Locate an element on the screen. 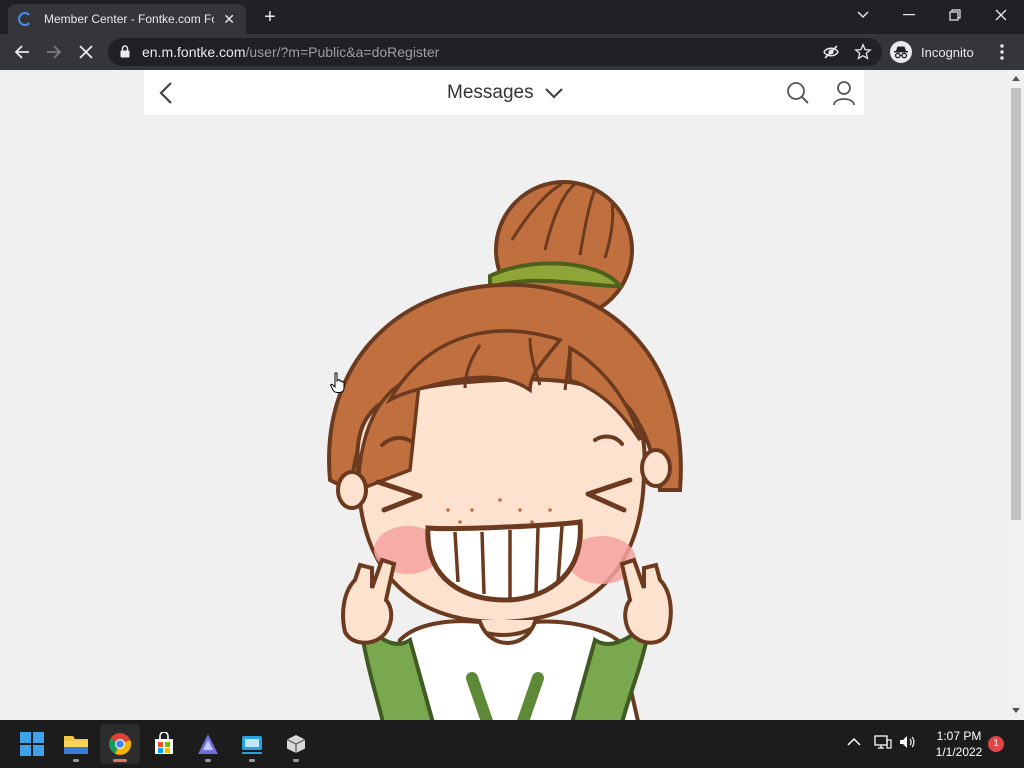  store-icon is located at coordinates (164, 743).